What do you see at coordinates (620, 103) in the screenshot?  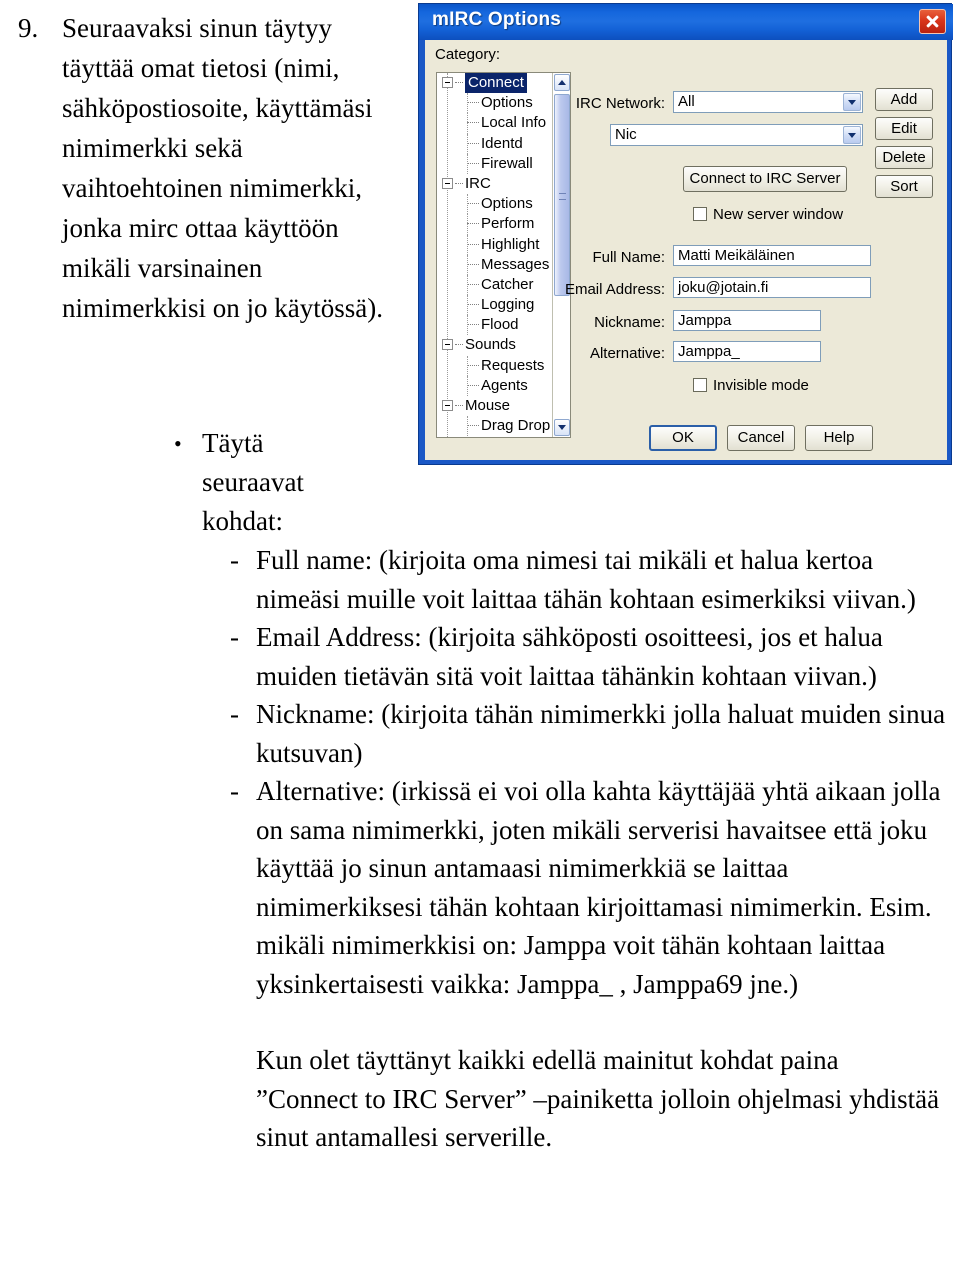 I see `irc-network-label: IRC Network:` at bounding box center [620, 103].